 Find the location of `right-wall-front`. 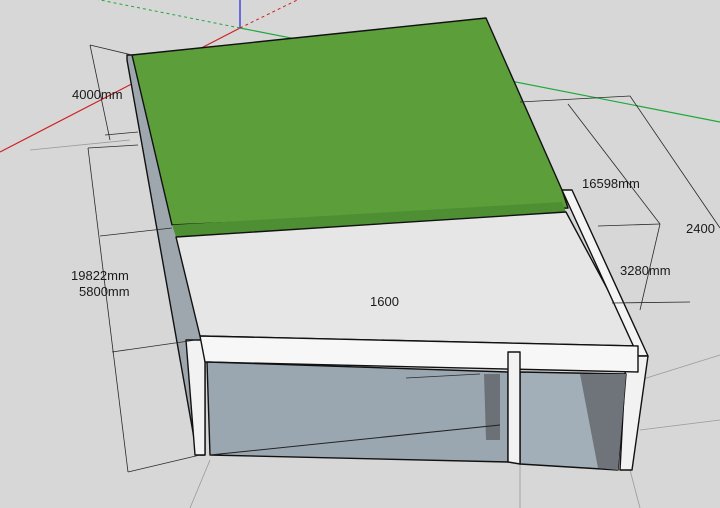

right-wall-front is located at coordinates (634, 413).